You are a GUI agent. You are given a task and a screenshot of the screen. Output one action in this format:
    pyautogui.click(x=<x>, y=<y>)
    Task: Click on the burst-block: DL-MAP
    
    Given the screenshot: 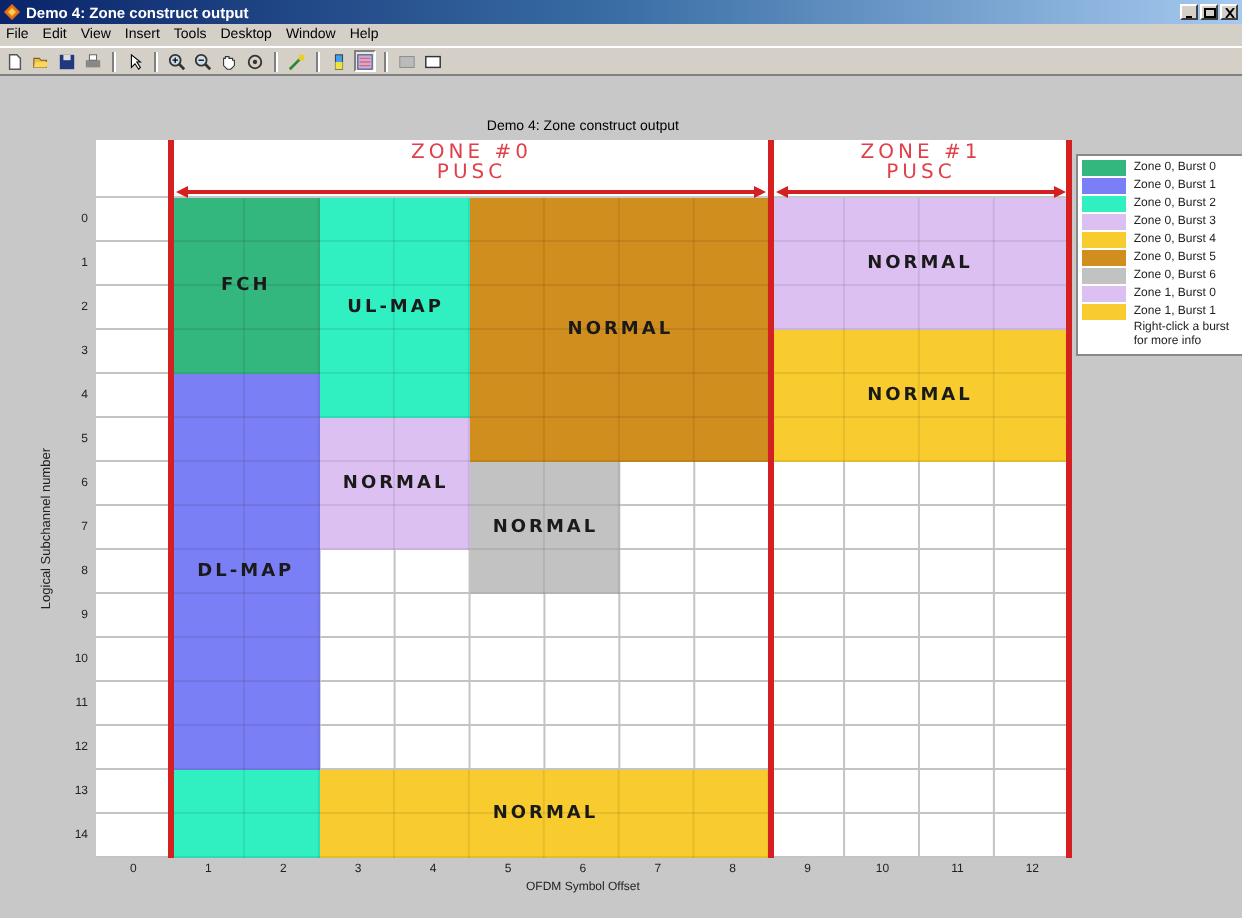 What is the action you would take?
    pyautogui.click(x=245, y=572)
    